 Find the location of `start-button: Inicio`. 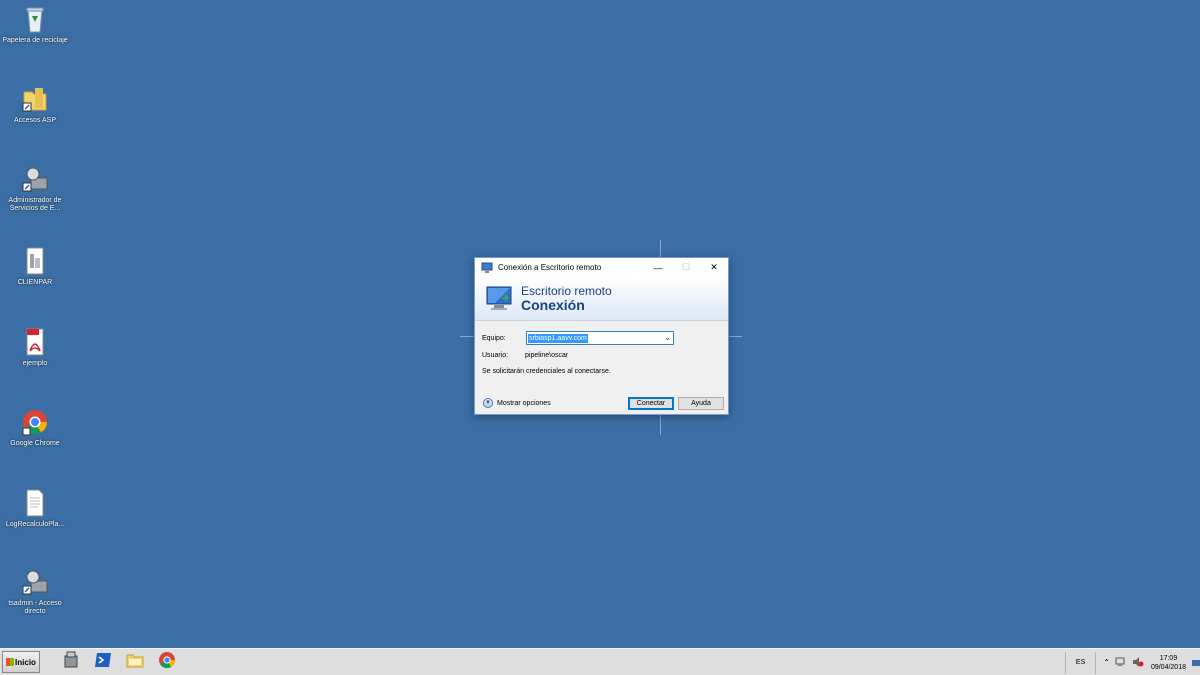

start-button: Inicio is located at coordinates (21, 662).